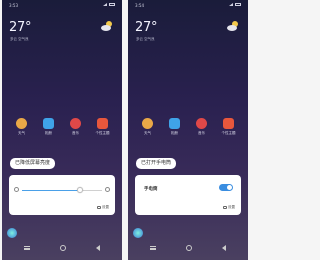 Image resolution: width=320 pixels, height=260 pixels. What do you see at coordinates (33, 163) in the screenshot?
I see `toast-message: 已降低屏幕亮度` at bounding box center [33, 163].